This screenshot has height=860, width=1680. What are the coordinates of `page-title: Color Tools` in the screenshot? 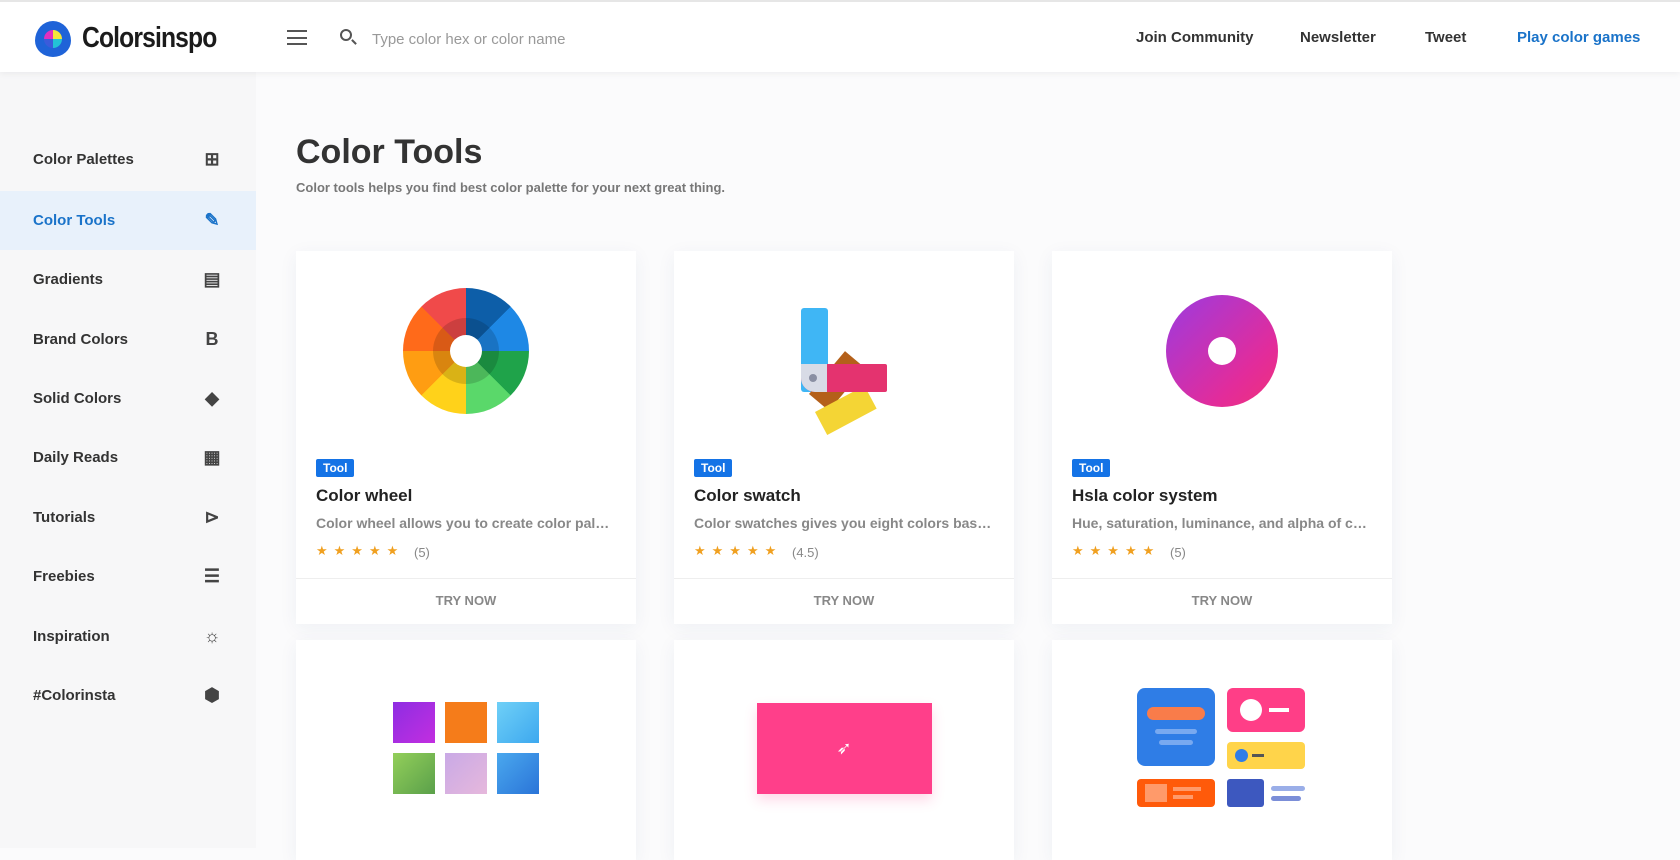 It's located at (389, 152).